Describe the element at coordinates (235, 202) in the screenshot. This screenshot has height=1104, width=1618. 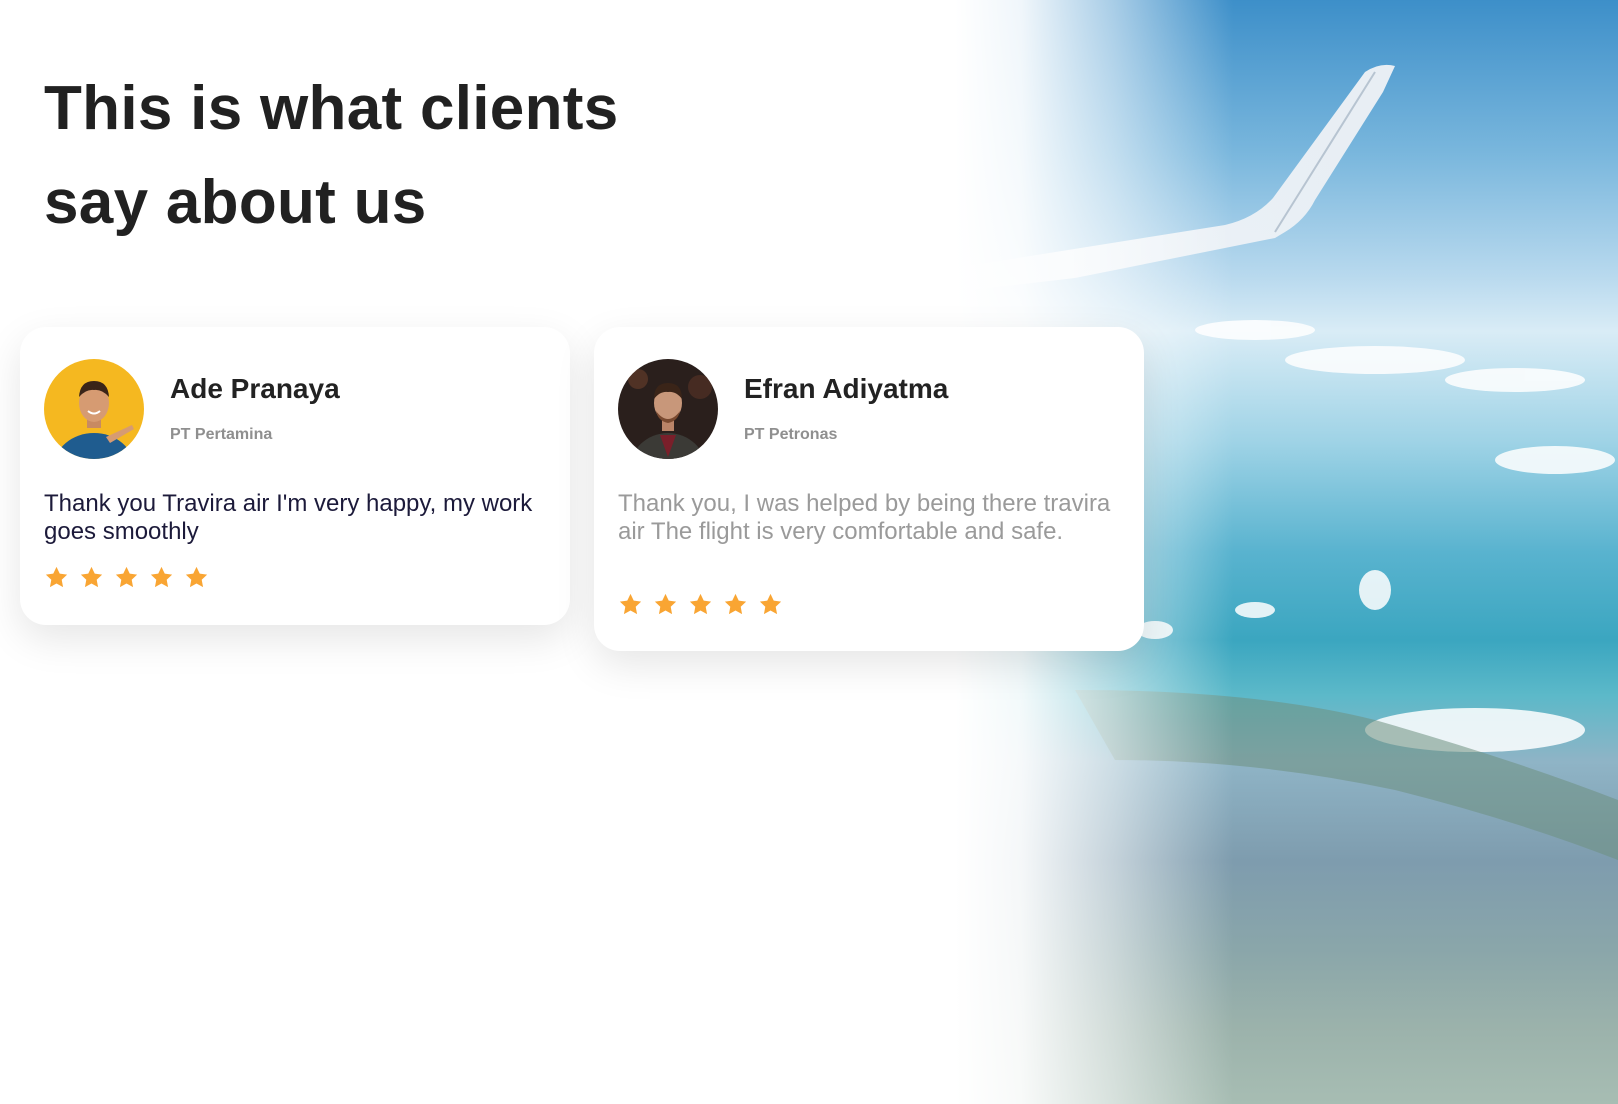
I see `heading-line-2: say about us` at that location.